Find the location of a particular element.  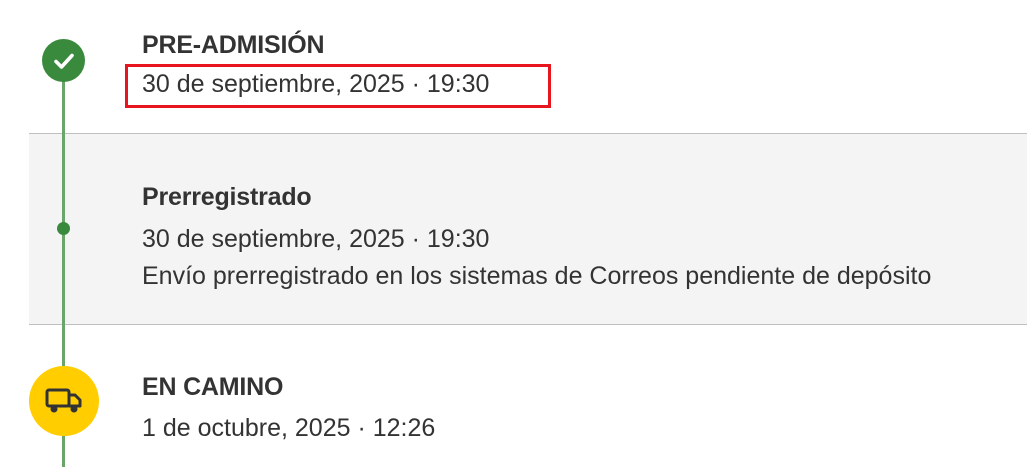

truck-icon is located at coordinates (64, 401).